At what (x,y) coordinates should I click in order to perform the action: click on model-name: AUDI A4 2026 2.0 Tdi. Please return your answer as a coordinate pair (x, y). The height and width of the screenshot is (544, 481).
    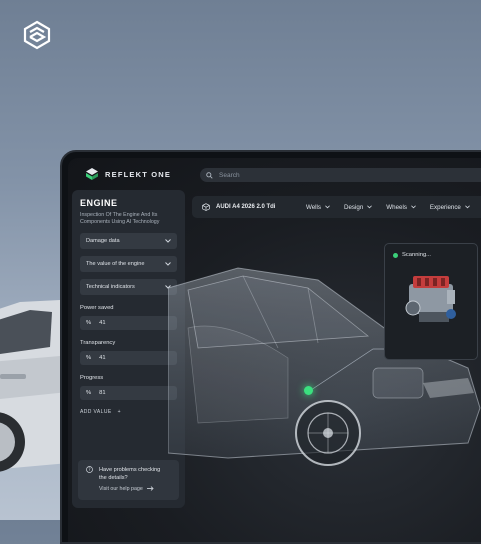
    Looking at the image, I should click on (246, 207).